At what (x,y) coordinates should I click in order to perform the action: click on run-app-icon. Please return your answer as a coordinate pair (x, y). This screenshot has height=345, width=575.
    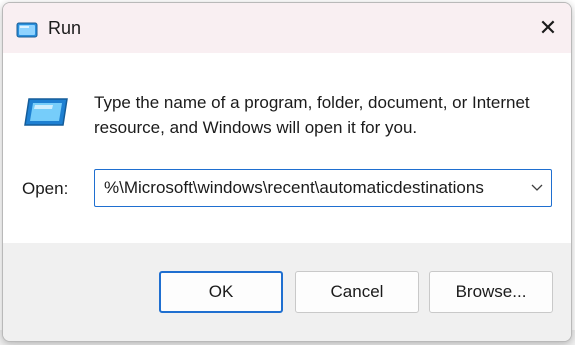
    Looking at the image, I should click on (46, 112).